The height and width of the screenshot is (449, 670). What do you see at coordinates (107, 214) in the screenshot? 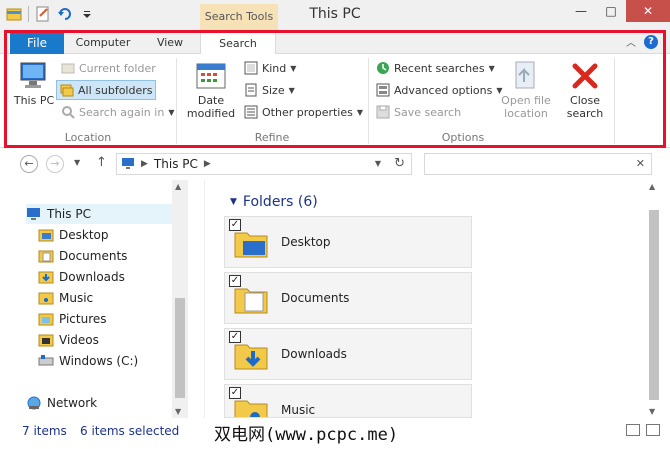
I see `sidebar-item-this-pc: This PC` at bounding box center [107, 214].